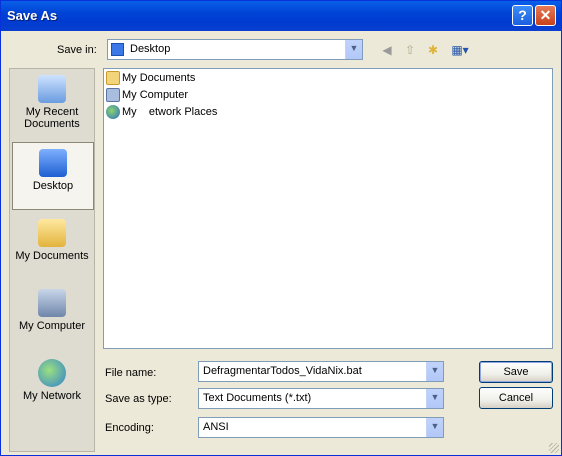  What do you see at coordinates (235, 49) in the screenshot?
I see `save-in-dropdown: Desktop ▼` at bounding box center [235, 49].